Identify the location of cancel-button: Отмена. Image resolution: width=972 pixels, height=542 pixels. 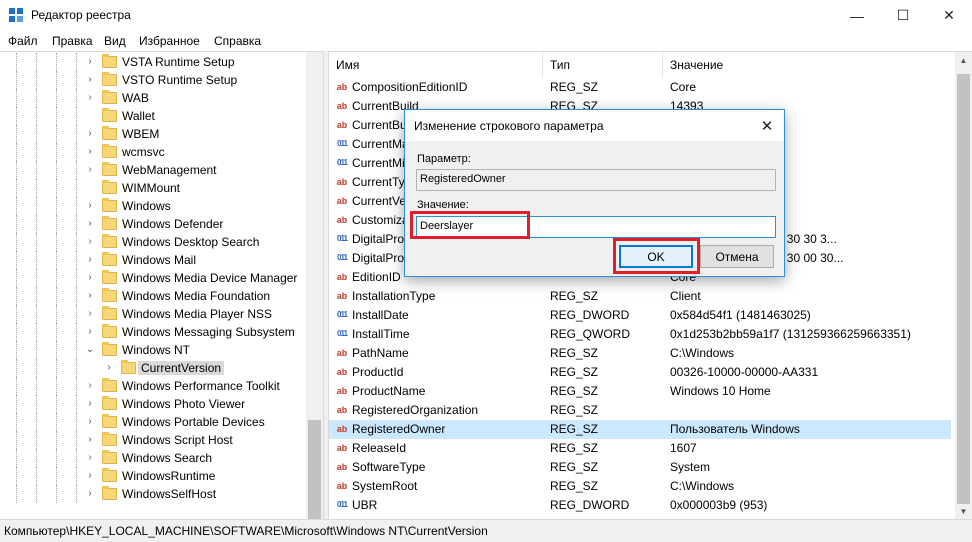
(737, 256).